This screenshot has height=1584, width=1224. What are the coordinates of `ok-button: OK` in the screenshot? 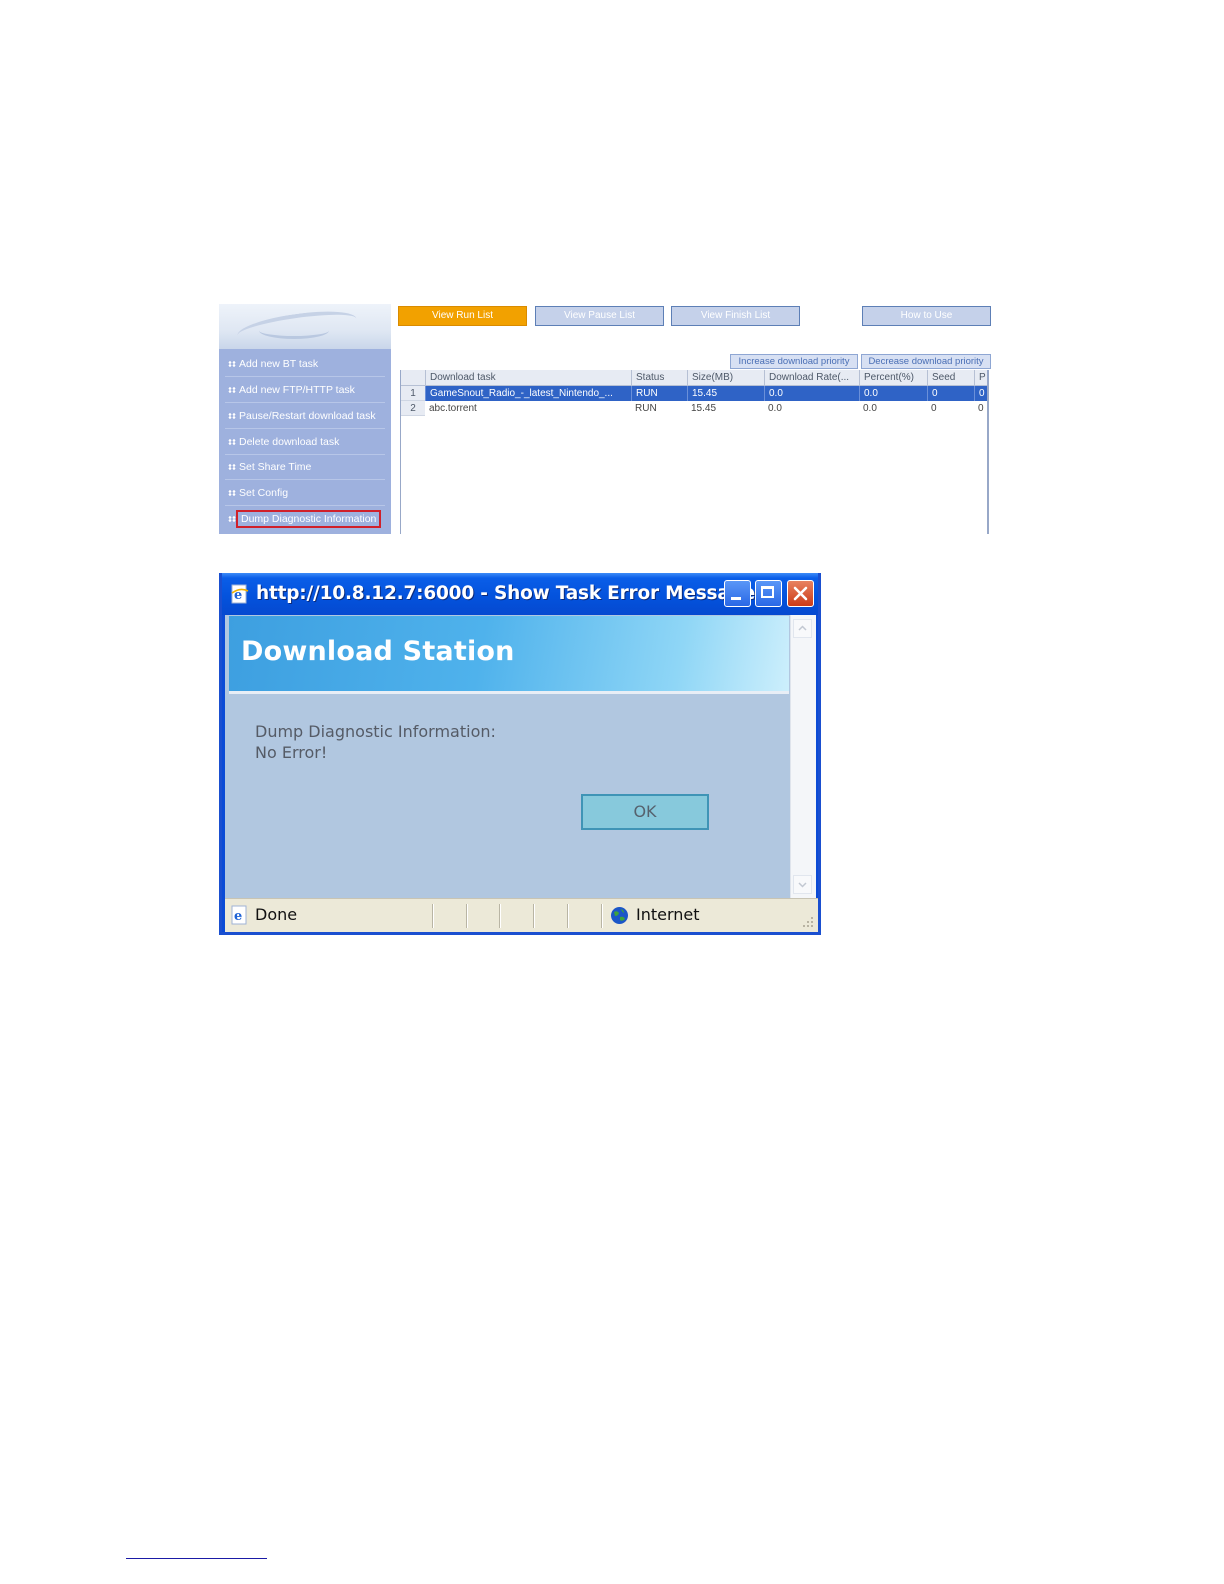 It's located at (645, 812).